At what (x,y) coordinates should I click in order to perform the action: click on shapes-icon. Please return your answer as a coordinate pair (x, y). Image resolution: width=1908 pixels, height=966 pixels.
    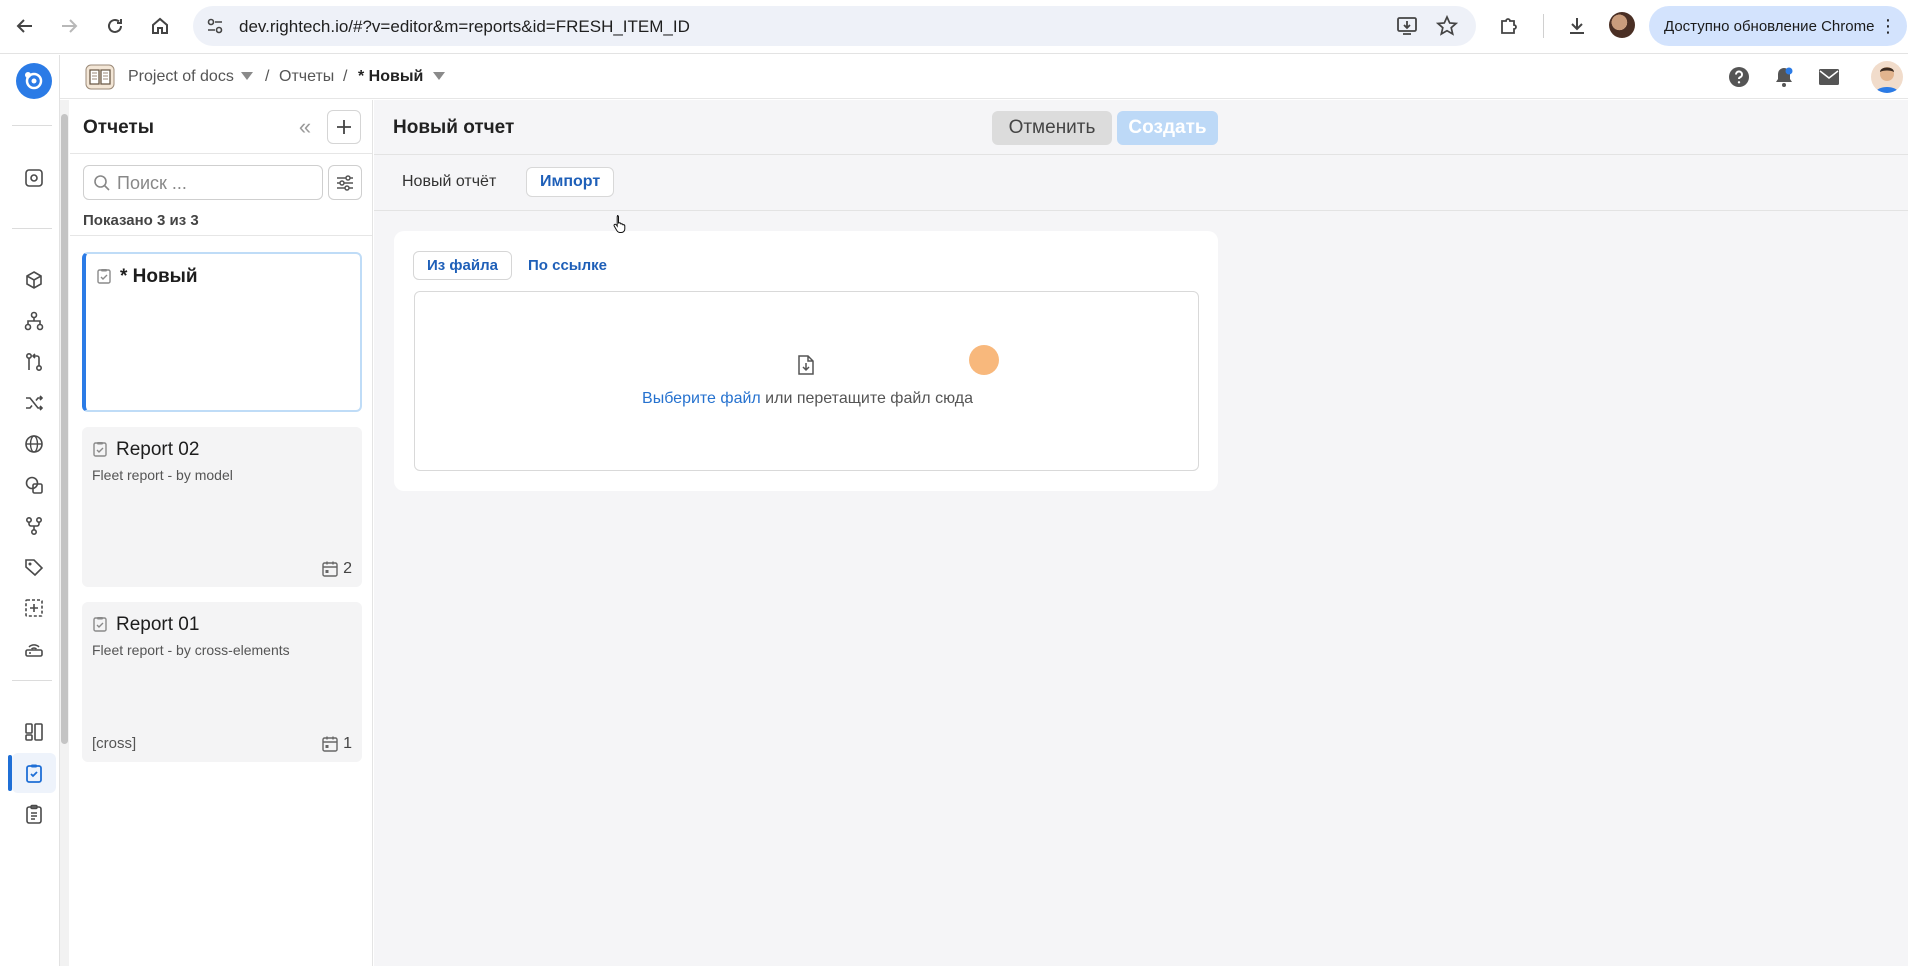
    Looking at the image, I should click on (34, 485).